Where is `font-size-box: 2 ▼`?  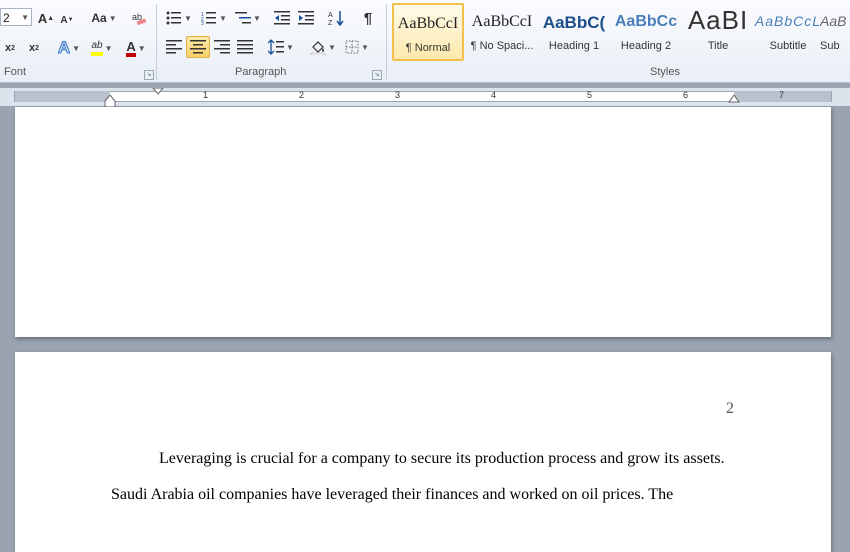
font-size-box: 2 ▼ is located at coordinates (16, 17).